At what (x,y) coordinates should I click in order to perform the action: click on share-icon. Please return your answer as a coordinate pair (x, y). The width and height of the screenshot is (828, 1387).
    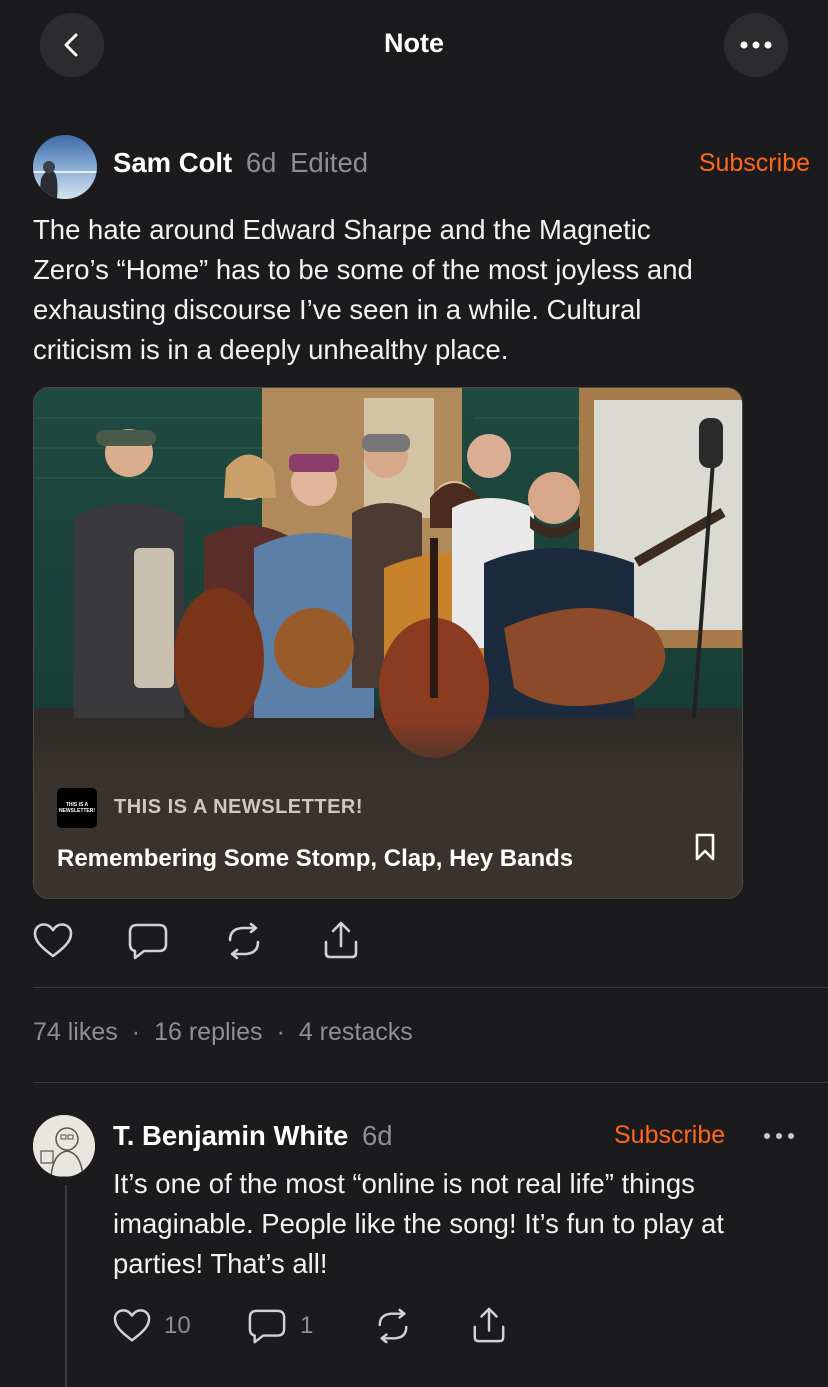
    Looking at the image, I should click on (341, 940).